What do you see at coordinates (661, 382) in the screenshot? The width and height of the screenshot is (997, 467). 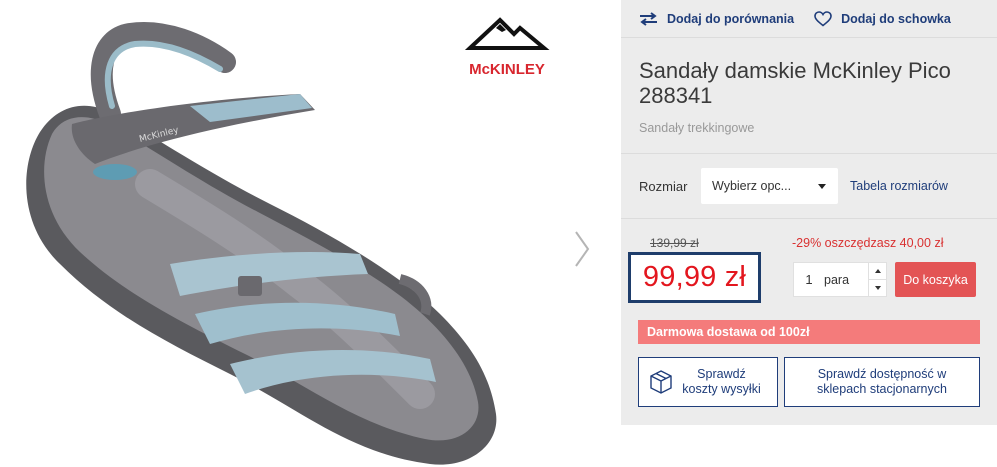 I see `package-icon` at bounding box center [661, 382].